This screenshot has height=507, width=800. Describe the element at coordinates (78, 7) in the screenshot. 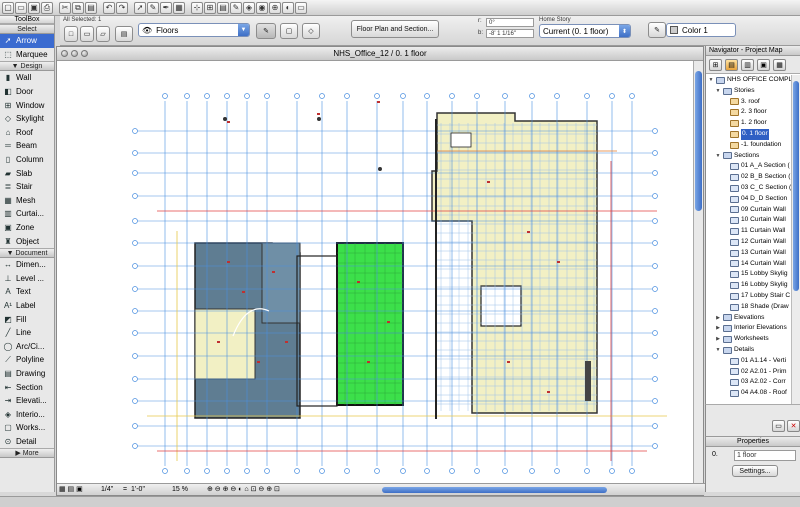

I see `copy-icon: ⧉` at that location.